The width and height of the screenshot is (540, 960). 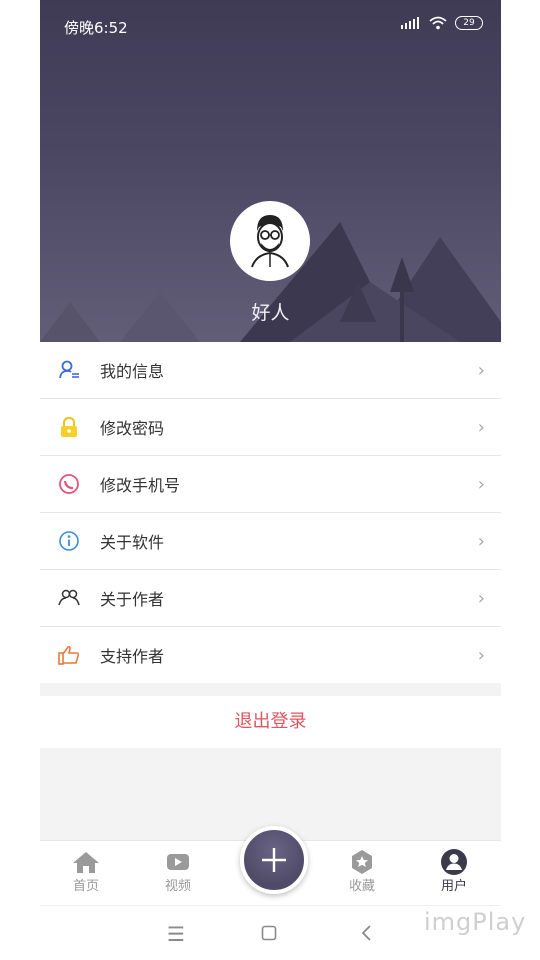 I want to click on tab-user: 用户, so click(x=454, y=871).